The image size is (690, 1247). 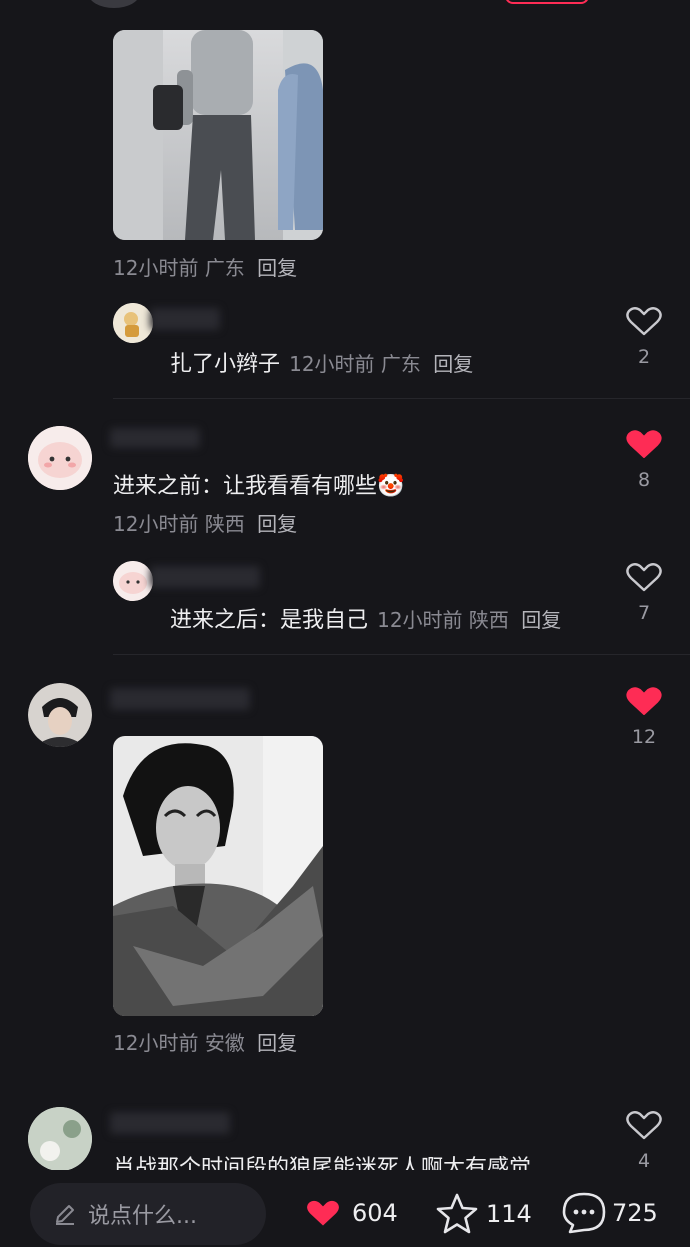 I want to click on cartoon-avatar-icon, so click(x=133, y=323).